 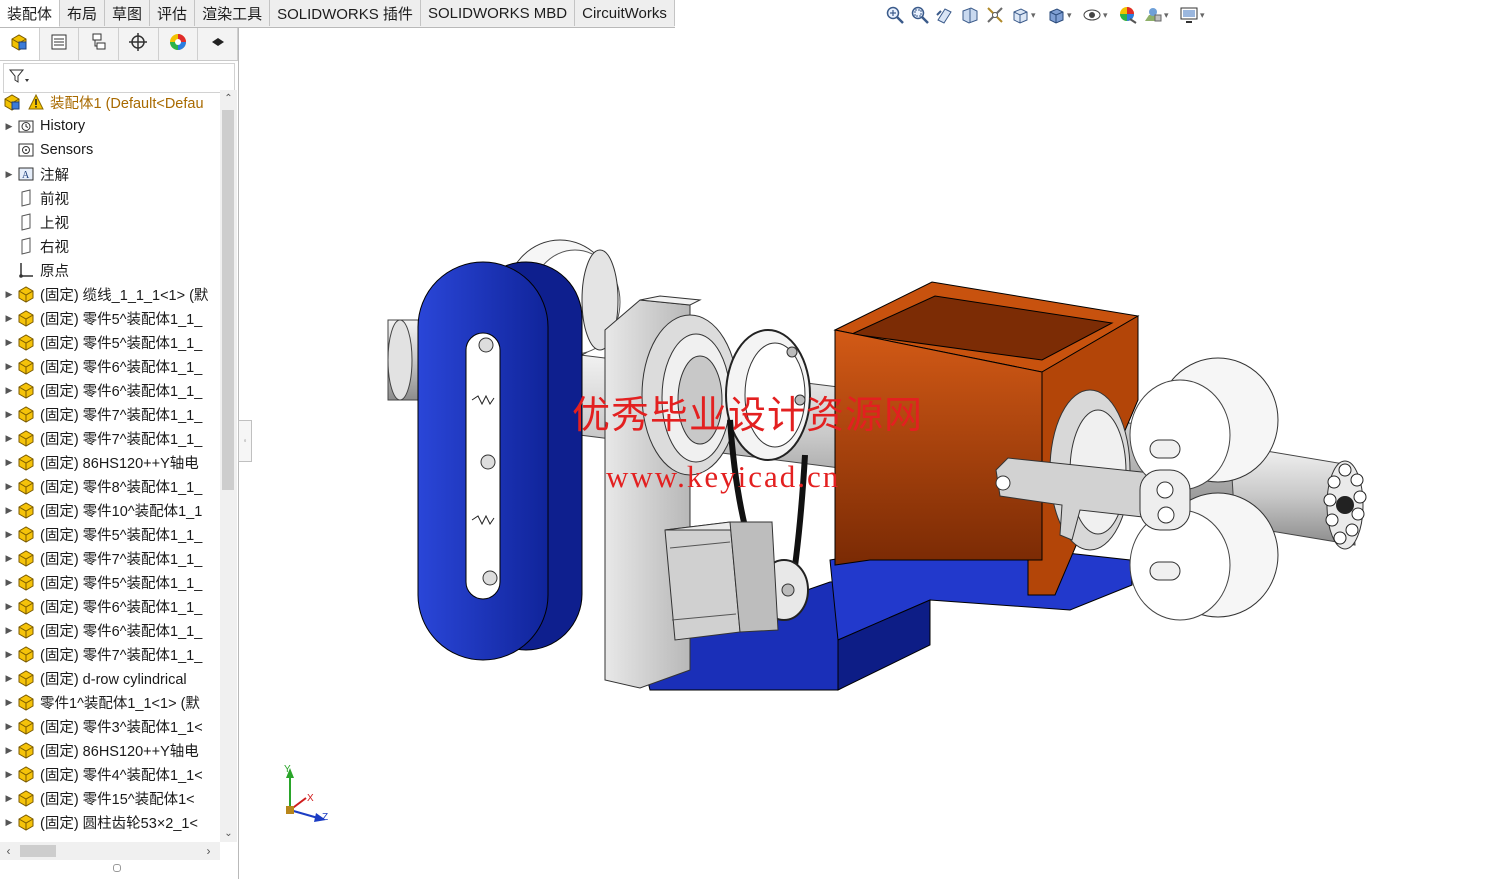 What do you see at coordinates (110, 510) in the screenshot?
I see `tree-item: ▶ (固定) 零件10^装配体1_1` at bounding box center [110, 510].